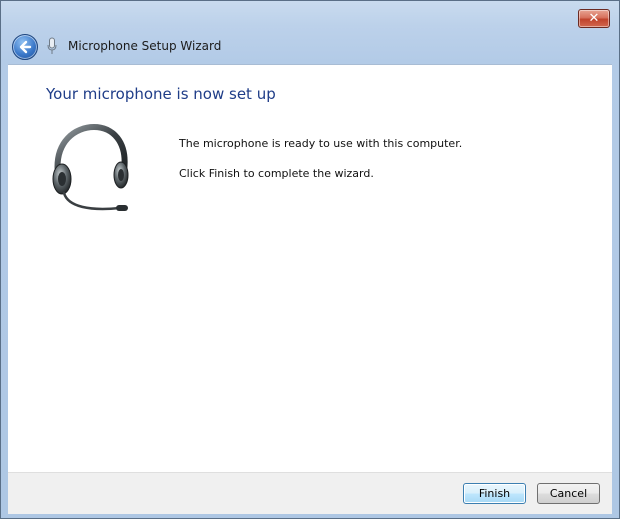 Image resolution: width=620 pixels, height=519 pixels. I want to click on headset-icon, so click(90, 167).